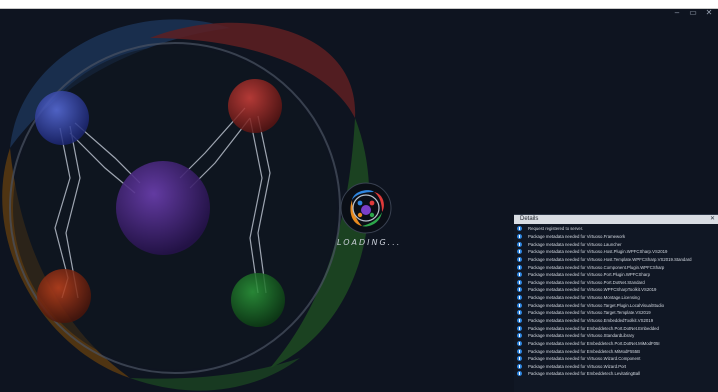  What do you see at coordinates (693, 13) in the screenshot?
I see `maximize-button: ▭` at bounding box center [693, 13].